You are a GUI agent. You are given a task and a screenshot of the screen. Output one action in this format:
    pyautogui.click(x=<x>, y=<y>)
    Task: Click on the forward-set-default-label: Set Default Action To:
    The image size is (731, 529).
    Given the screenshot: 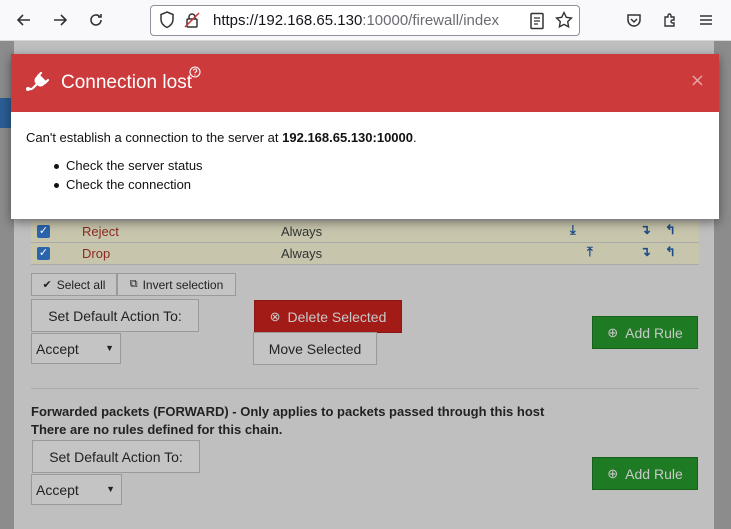 What is the action you would take?
    pyautogui.click(x=116, y=456)
    